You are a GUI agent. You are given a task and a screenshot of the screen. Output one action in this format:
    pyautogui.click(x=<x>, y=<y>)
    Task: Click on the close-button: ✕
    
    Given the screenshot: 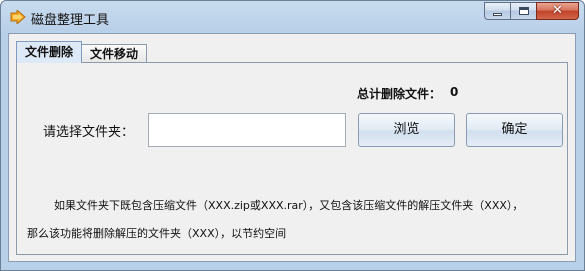 What is the action you would take?
    pyautogui.click(x=557, y=11)
    